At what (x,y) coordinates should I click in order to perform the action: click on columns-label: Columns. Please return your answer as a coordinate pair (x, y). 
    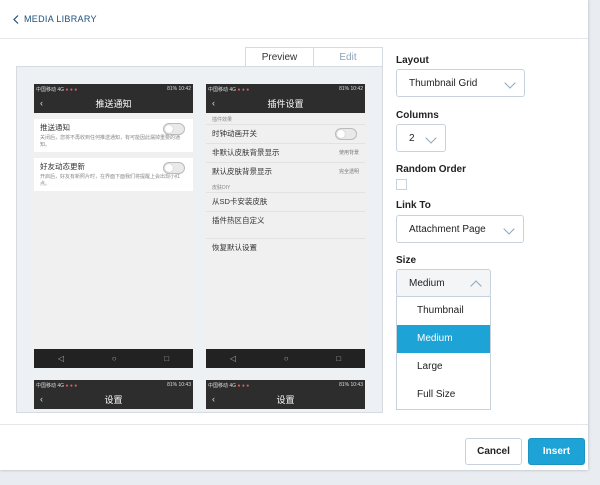
    Looking at the image, I should click on (417, 115).